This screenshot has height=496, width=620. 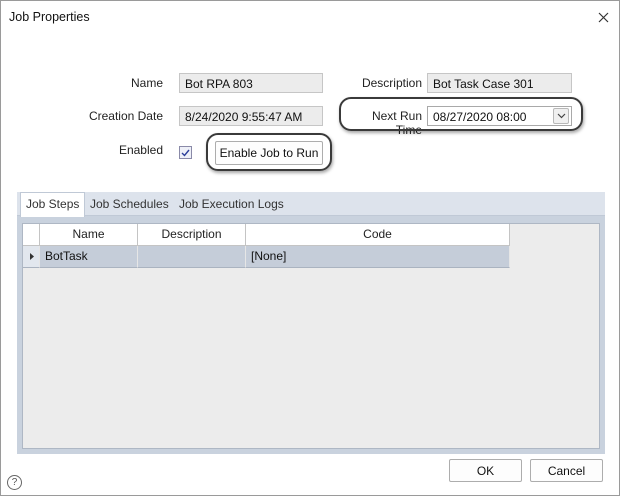 I want to click on creation-date-label: Creation Date, so click(x=125, y=116).